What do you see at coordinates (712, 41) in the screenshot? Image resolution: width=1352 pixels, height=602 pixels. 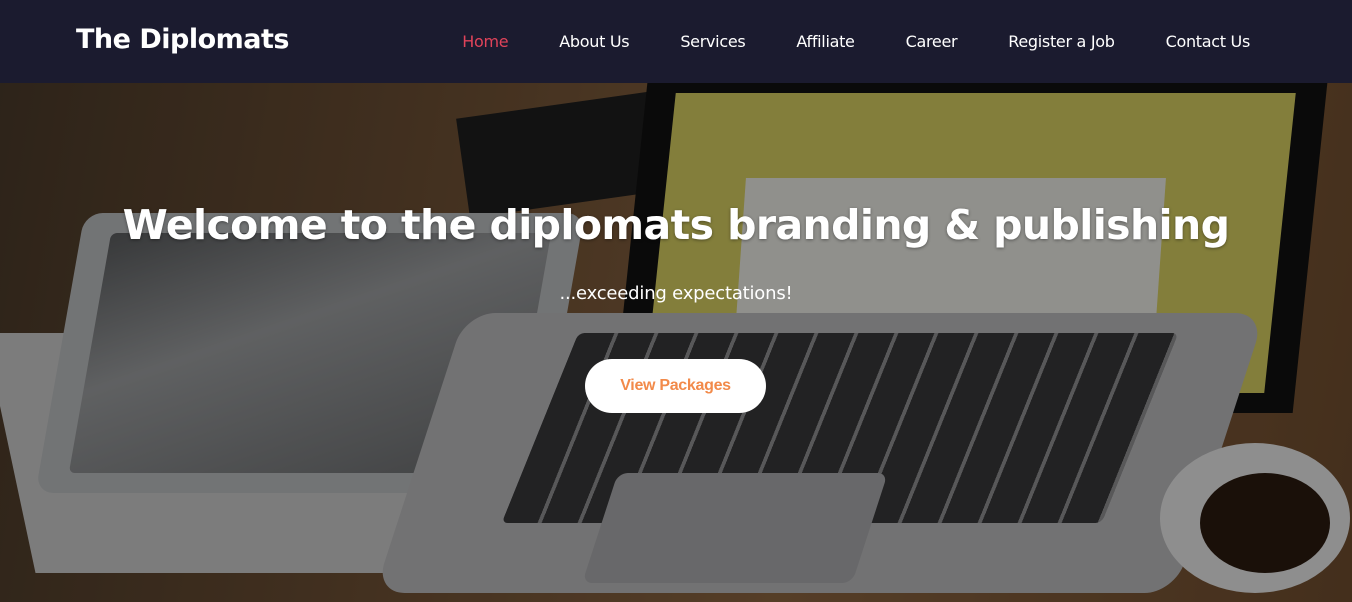 I see `nav-services: Services` at bounding box center [712, 41].